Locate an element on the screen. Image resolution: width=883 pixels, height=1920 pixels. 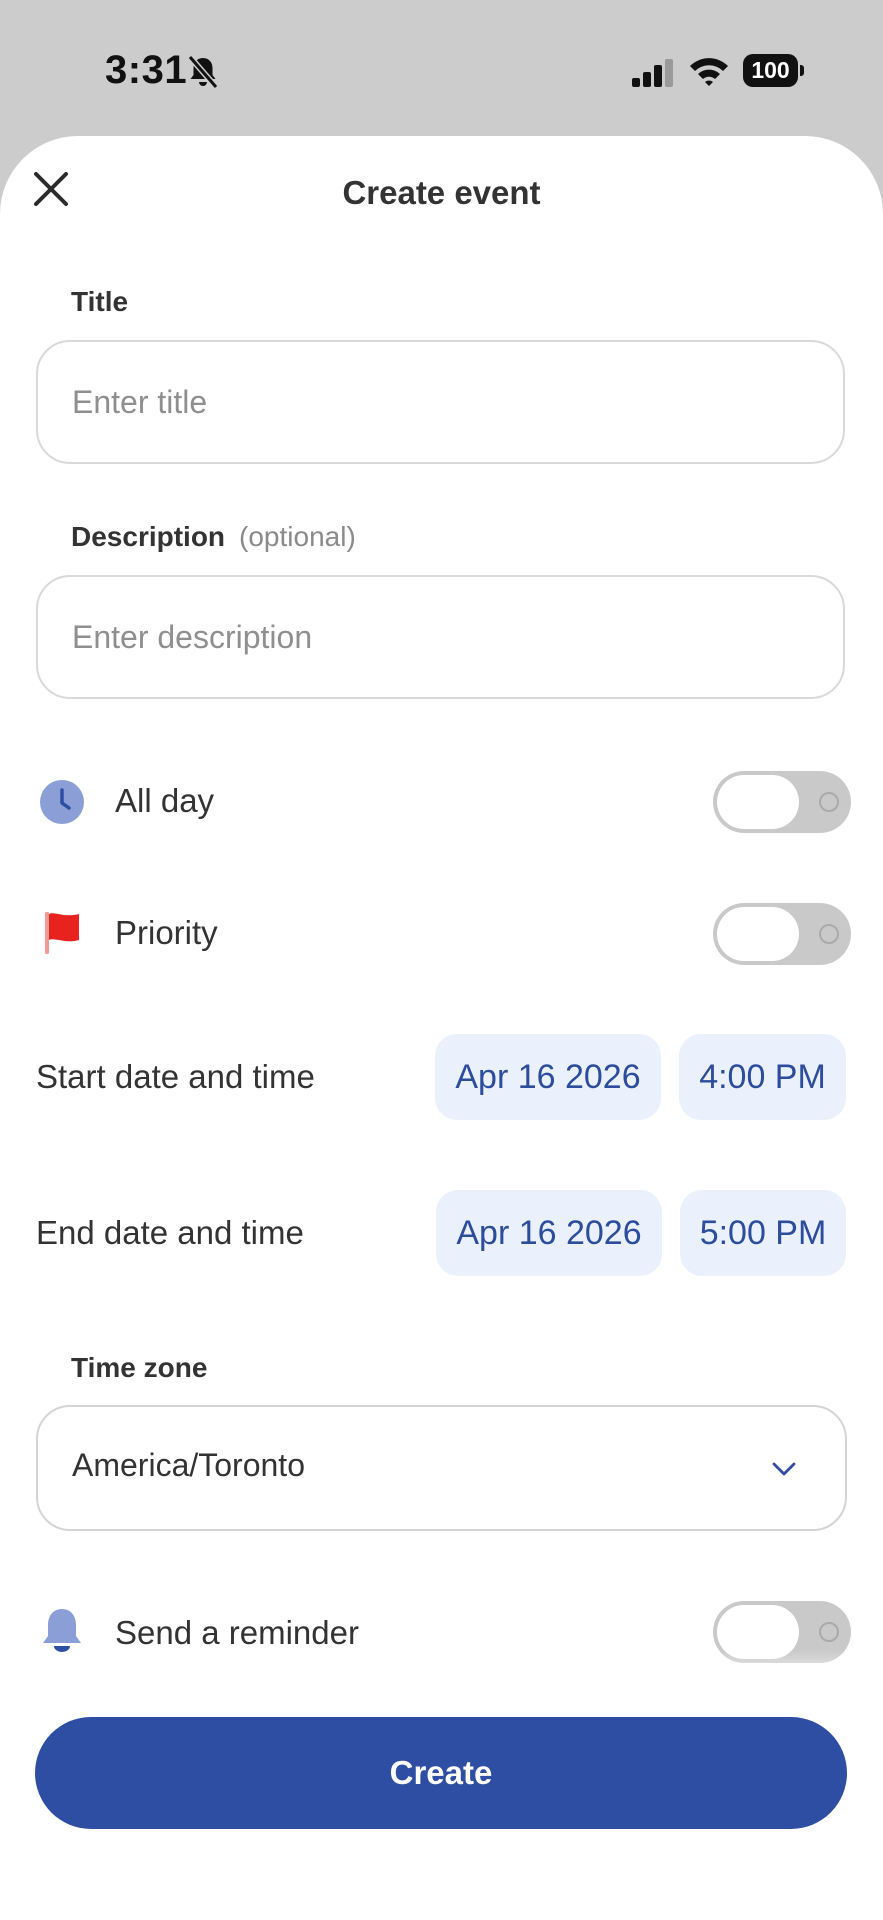
bottom-fade is located at coordinates (441, 1670).